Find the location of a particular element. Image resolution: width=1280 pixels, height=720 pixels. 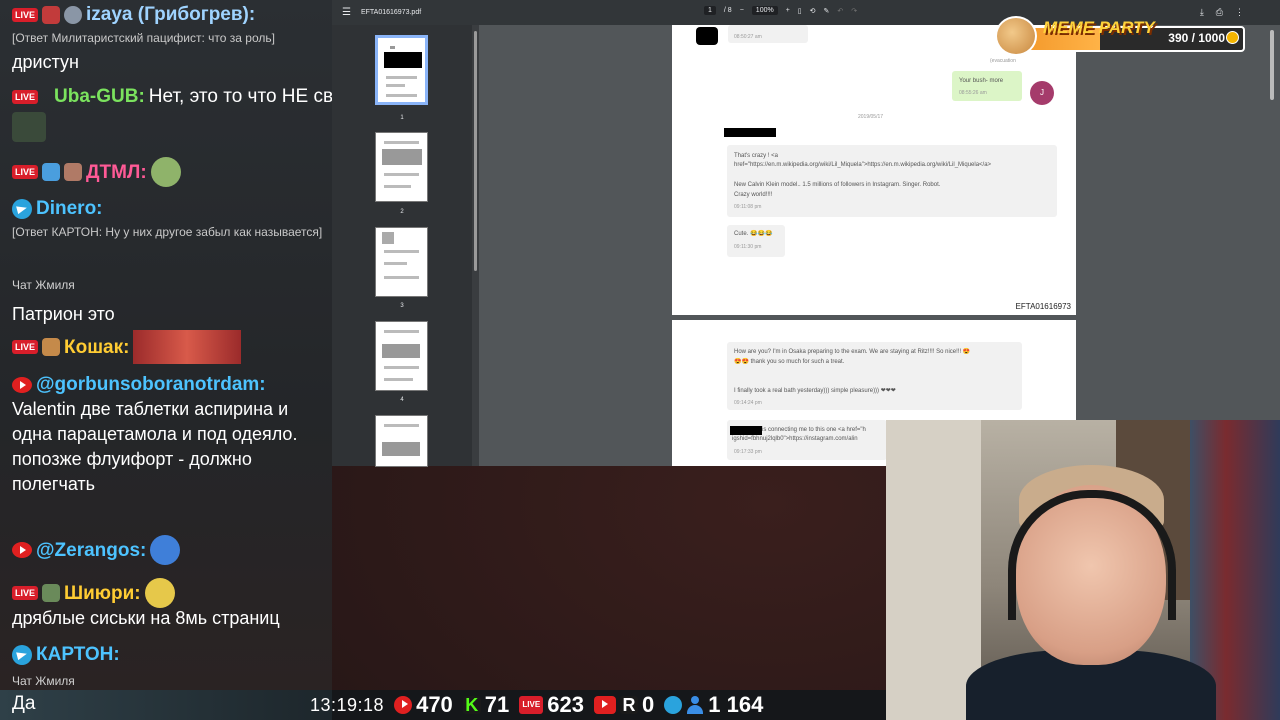

vk-count: 623 is located at coordinates (565, 704).